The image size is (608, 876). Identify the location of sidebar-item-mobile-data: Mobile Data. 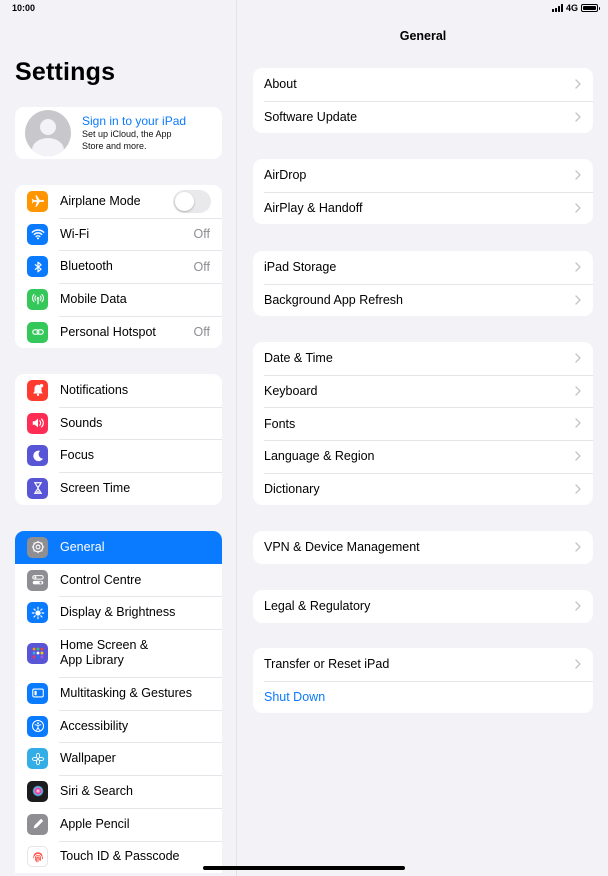
(118, 299).